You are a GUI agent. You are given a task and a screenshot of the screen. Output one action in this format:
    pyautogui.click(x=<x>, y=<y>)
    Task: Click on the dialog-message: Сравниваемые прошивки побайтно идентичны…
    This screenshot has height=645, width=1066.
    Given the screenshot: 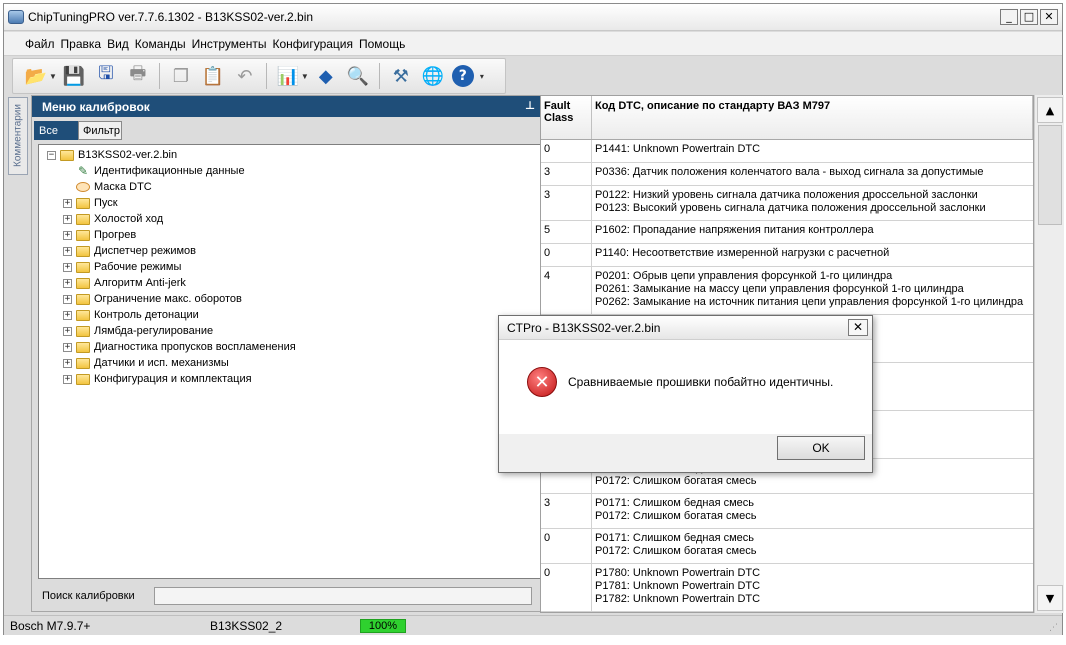 What is the action you would take?
    pyautogui.click(x=701, y=382)
    